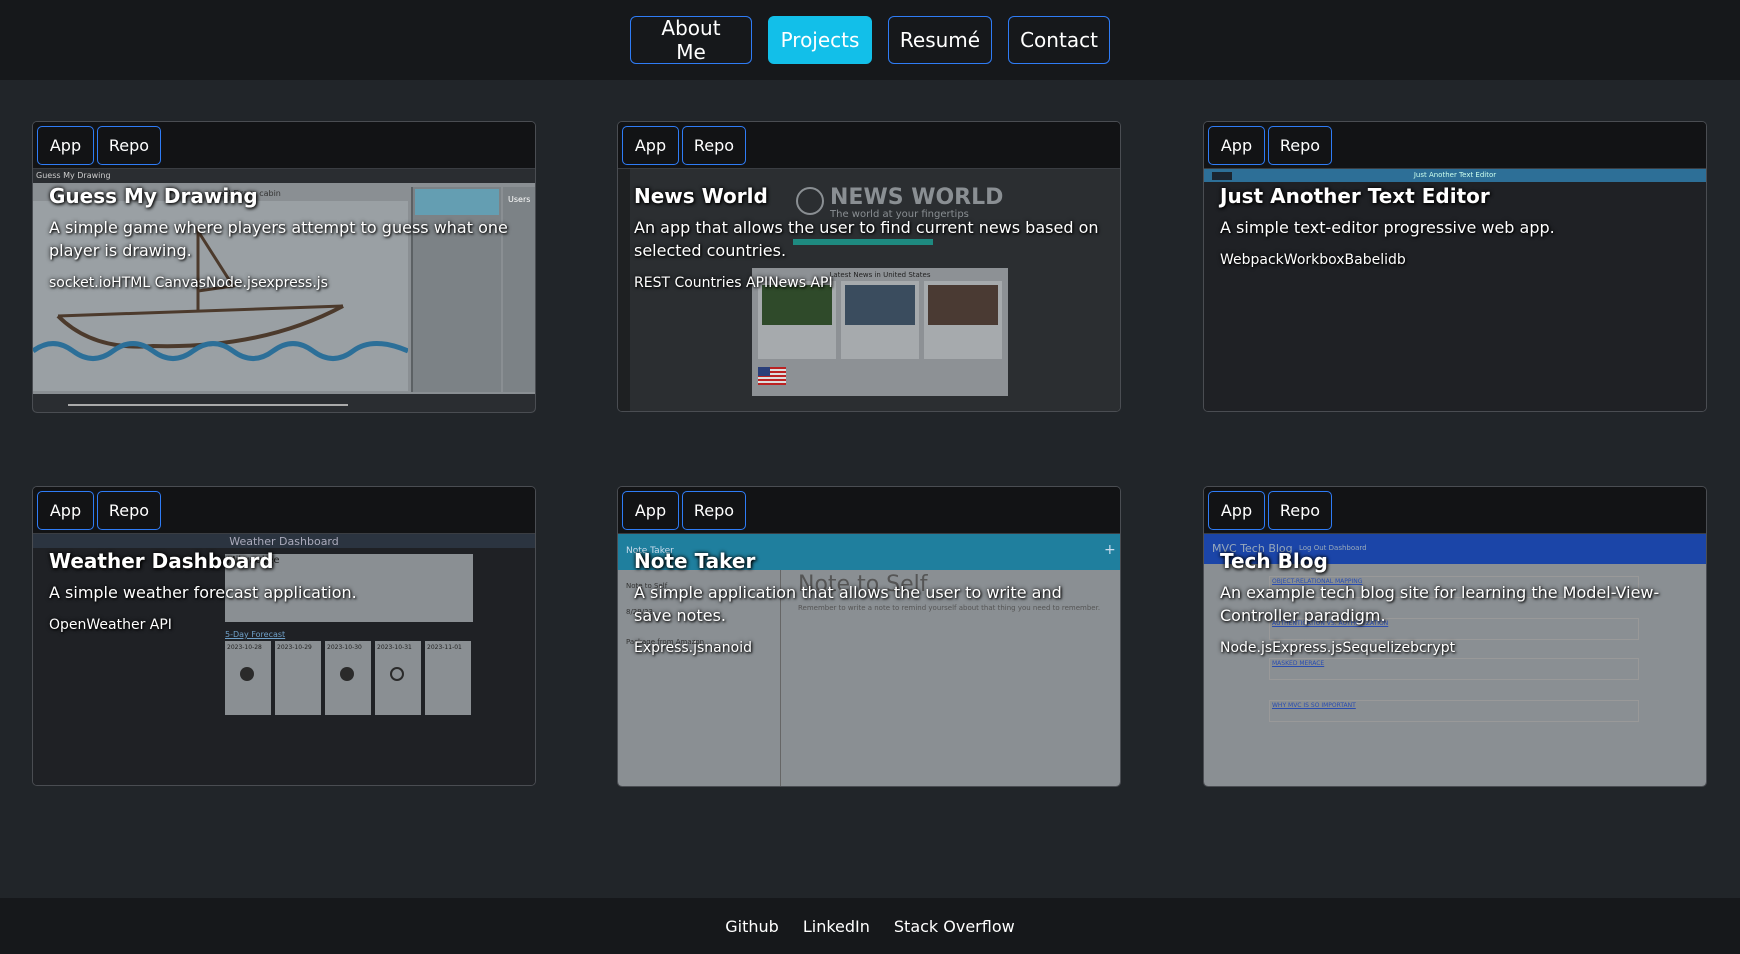 The width and height of the screenshot is (1740, 954). I want to click on card-title: Guess My Drawing, so click(153, 196).